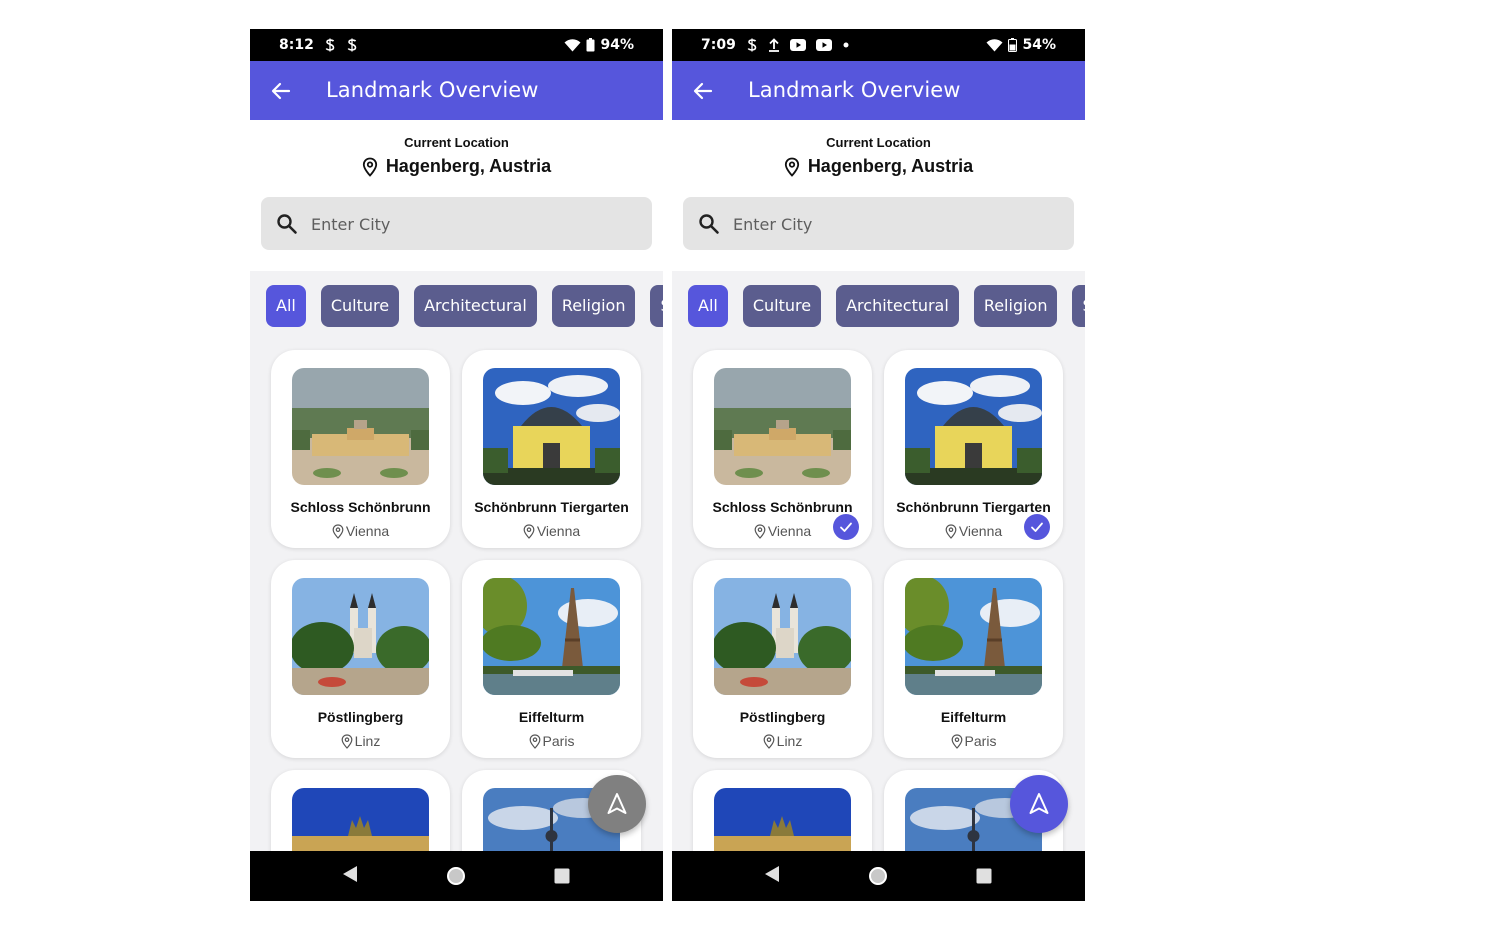 This screenshot has width=1485, height=944. I want to click on upload-icon, so click(774, 45).